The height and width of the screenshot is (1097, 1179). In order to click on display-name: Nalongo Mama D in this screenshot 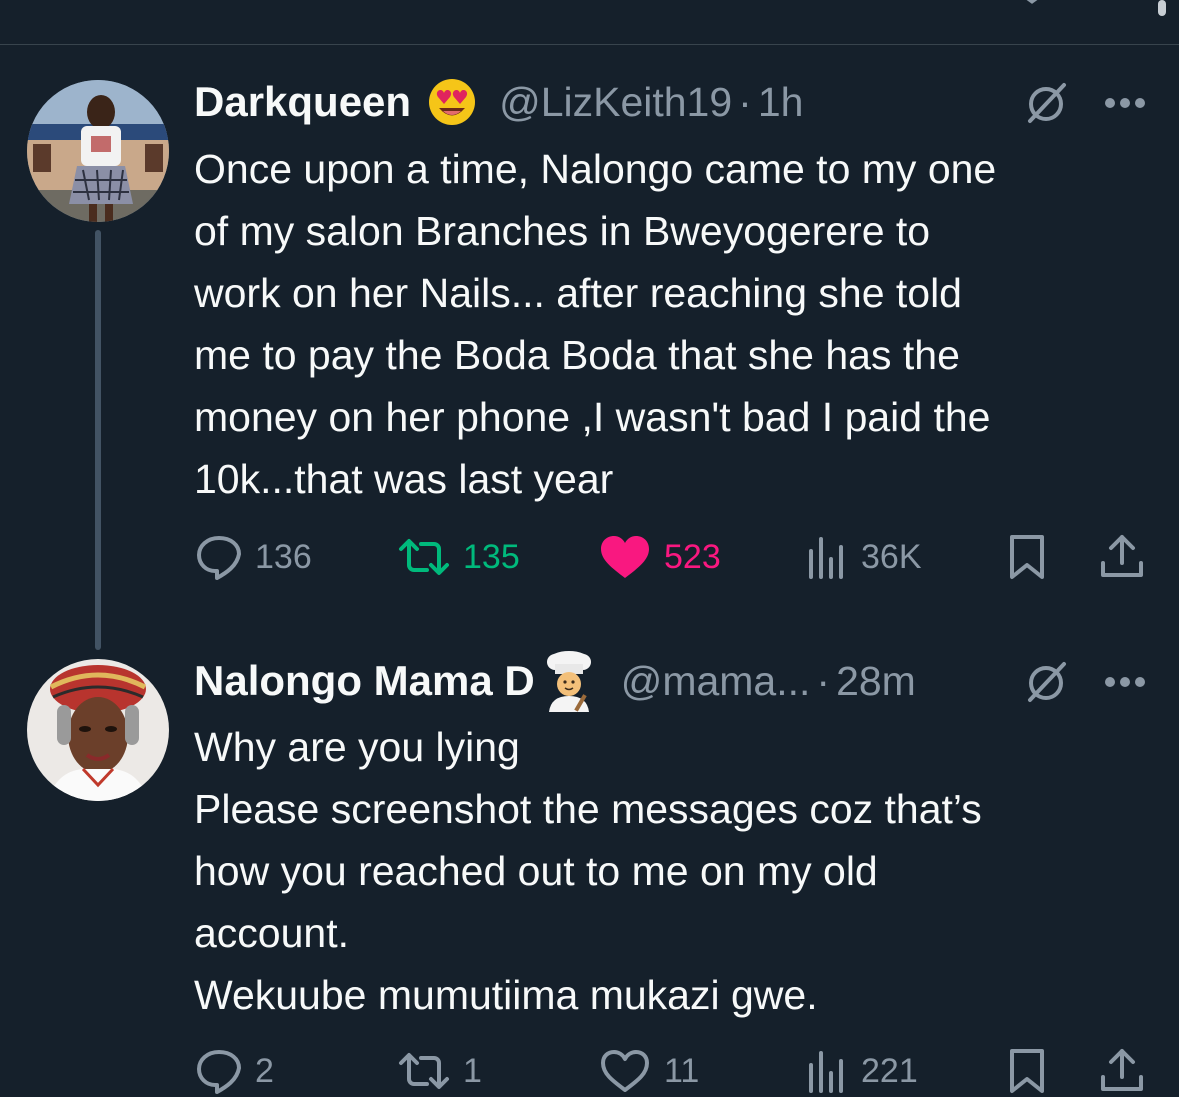, I will do `click(364, 681)`.